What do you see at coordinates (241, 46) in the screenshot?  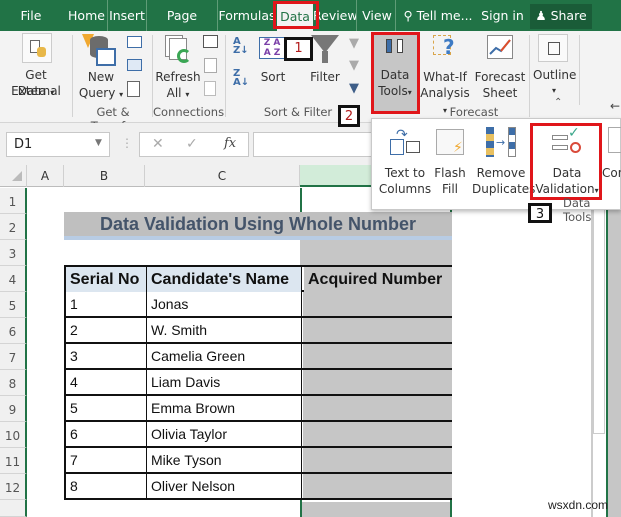 I see `sort-a-to-z-icon: A Z↓` at bounding box center [241, 46].